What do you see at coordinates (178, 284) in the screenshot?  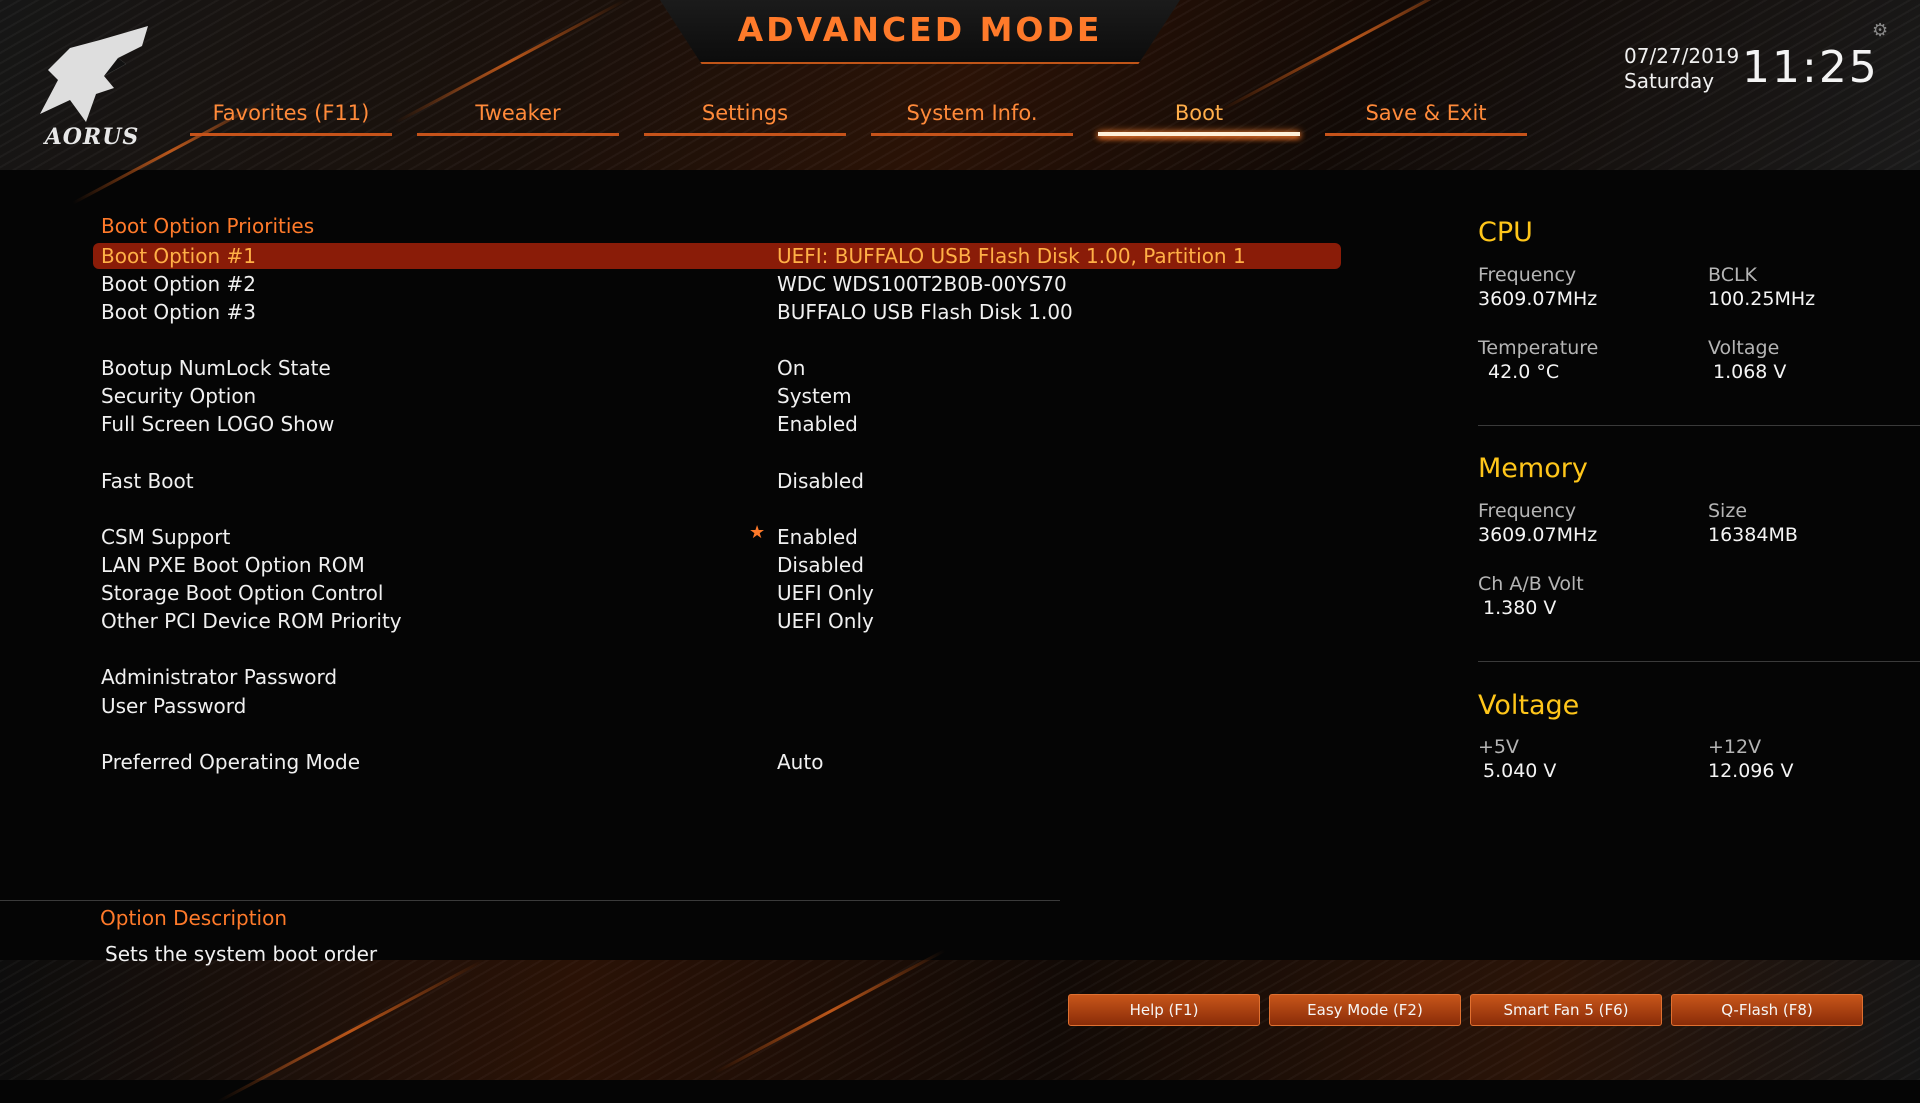 I see `option-label: Boot Option #2` at bounding box center [178, 284].